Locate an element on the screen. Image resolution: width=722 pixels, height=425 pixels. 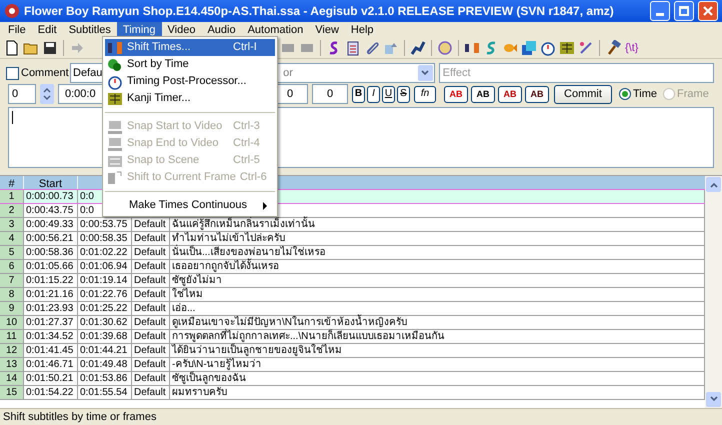
menu-item: Automation is located at coordinates (276, 30).